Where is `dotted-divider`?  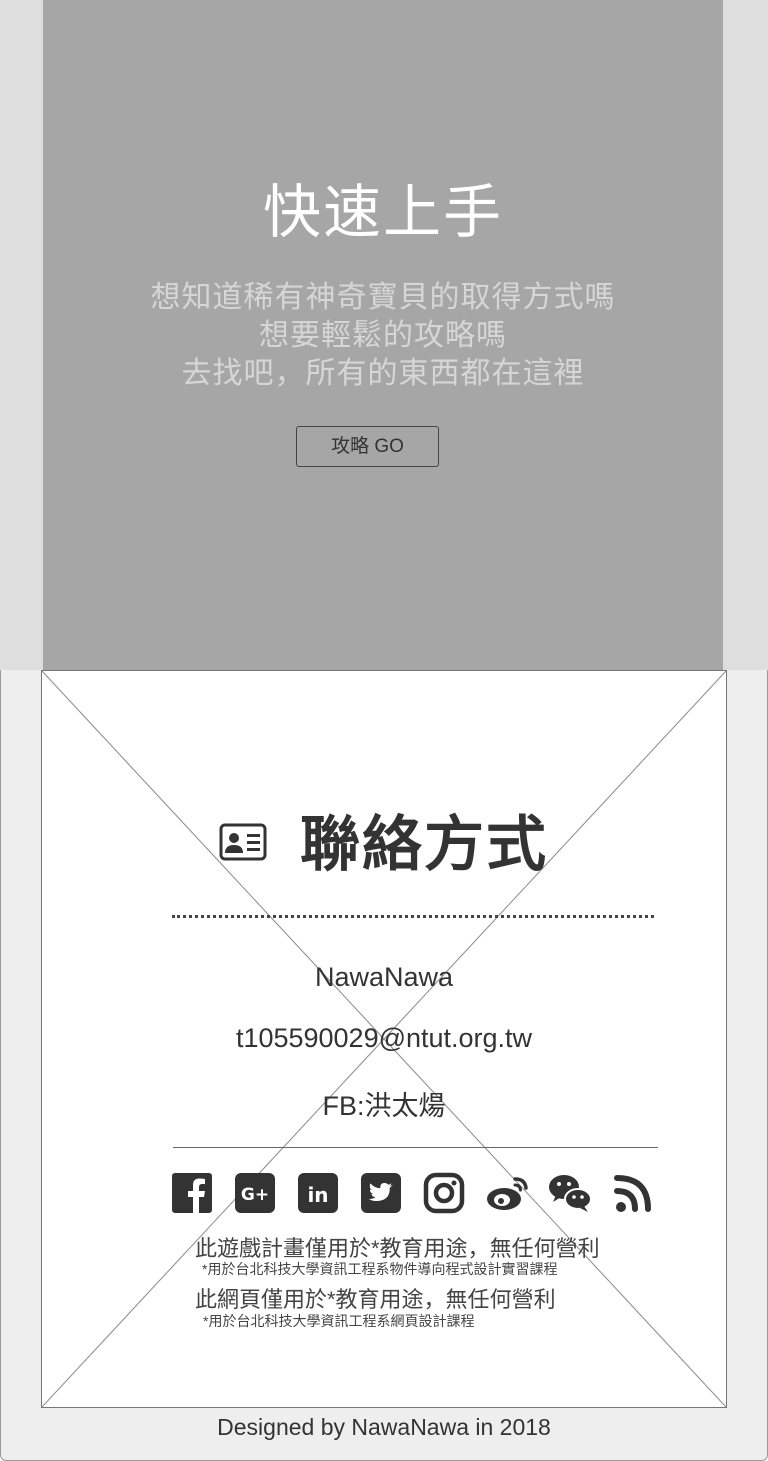
dotted-divider is located at coordinates (413, 916).